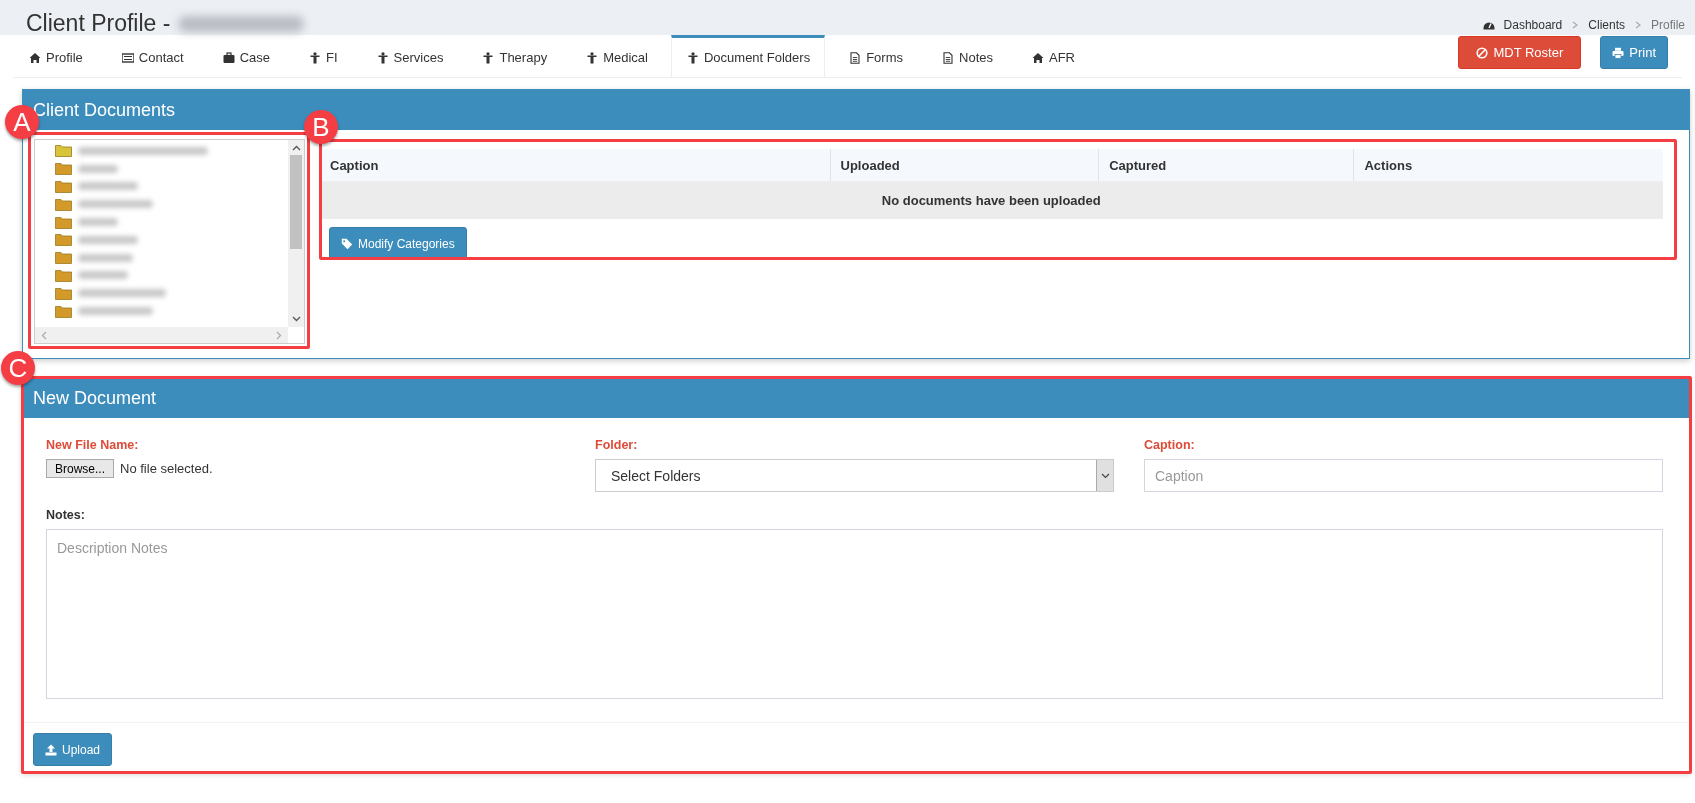 Image resolution: width=1695 pixels, height=803 pixels. What do you see at coordinates (98, 23) in the screenshot?
I see `page-title: Client Profile -` at bounding box center [98, 23].